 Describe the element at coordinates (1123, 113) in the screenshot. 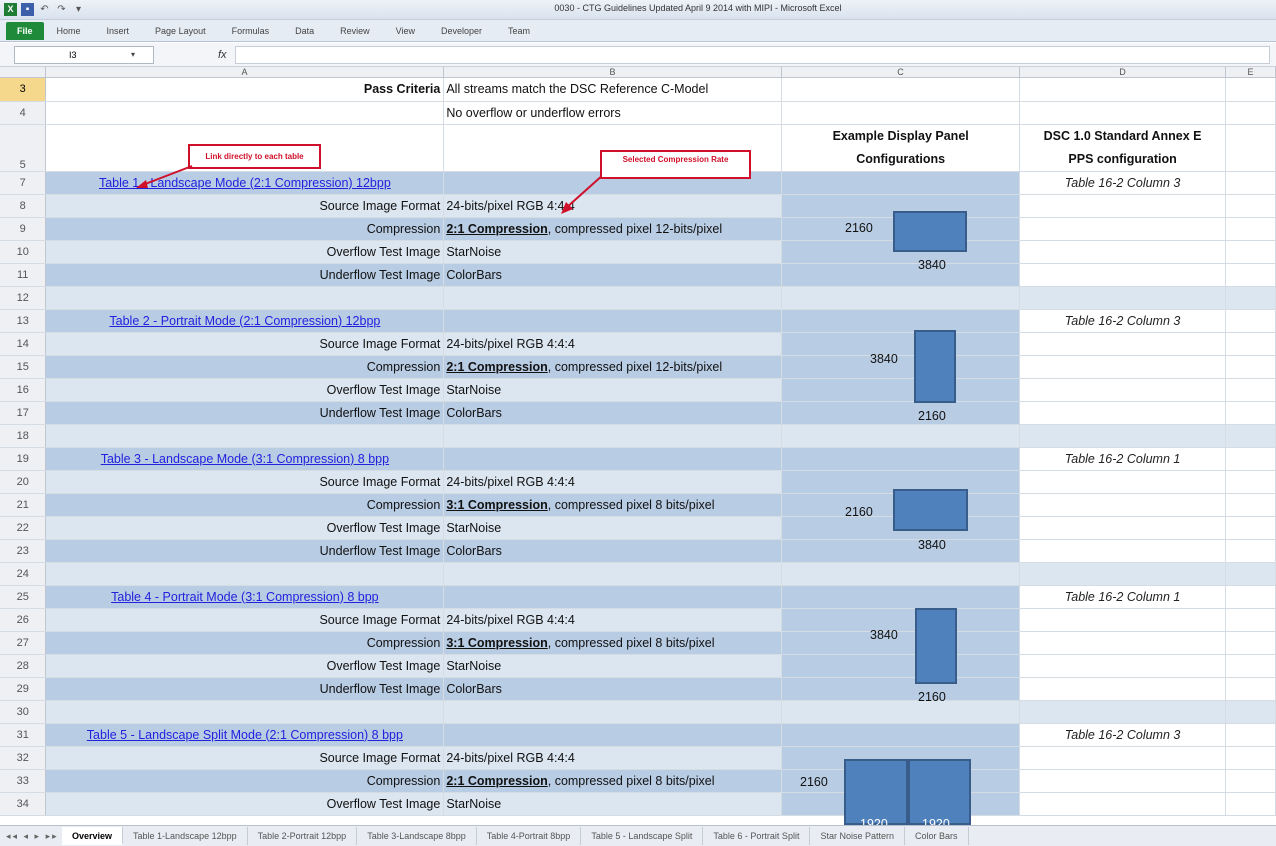

I see `cell-d4` at that location.